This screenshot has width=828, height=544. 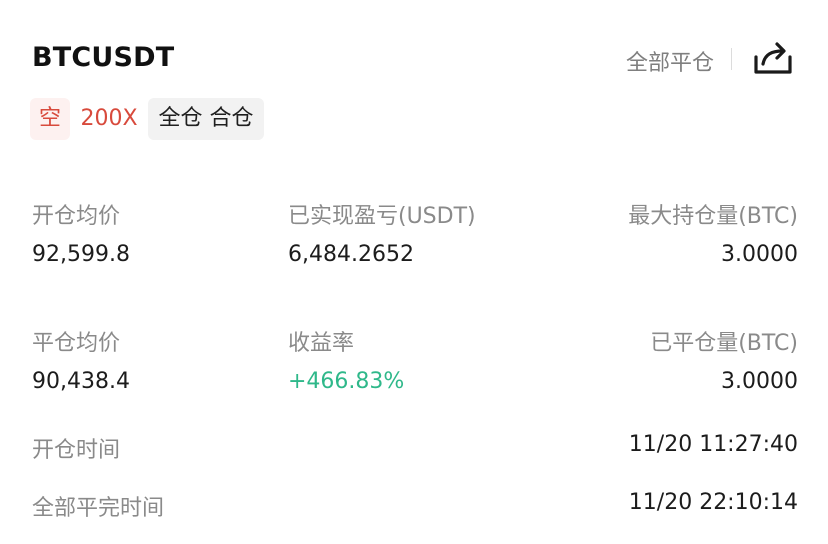 I want to click on full-close-time-label: 全部平完时间, so click(x=98, y=508).